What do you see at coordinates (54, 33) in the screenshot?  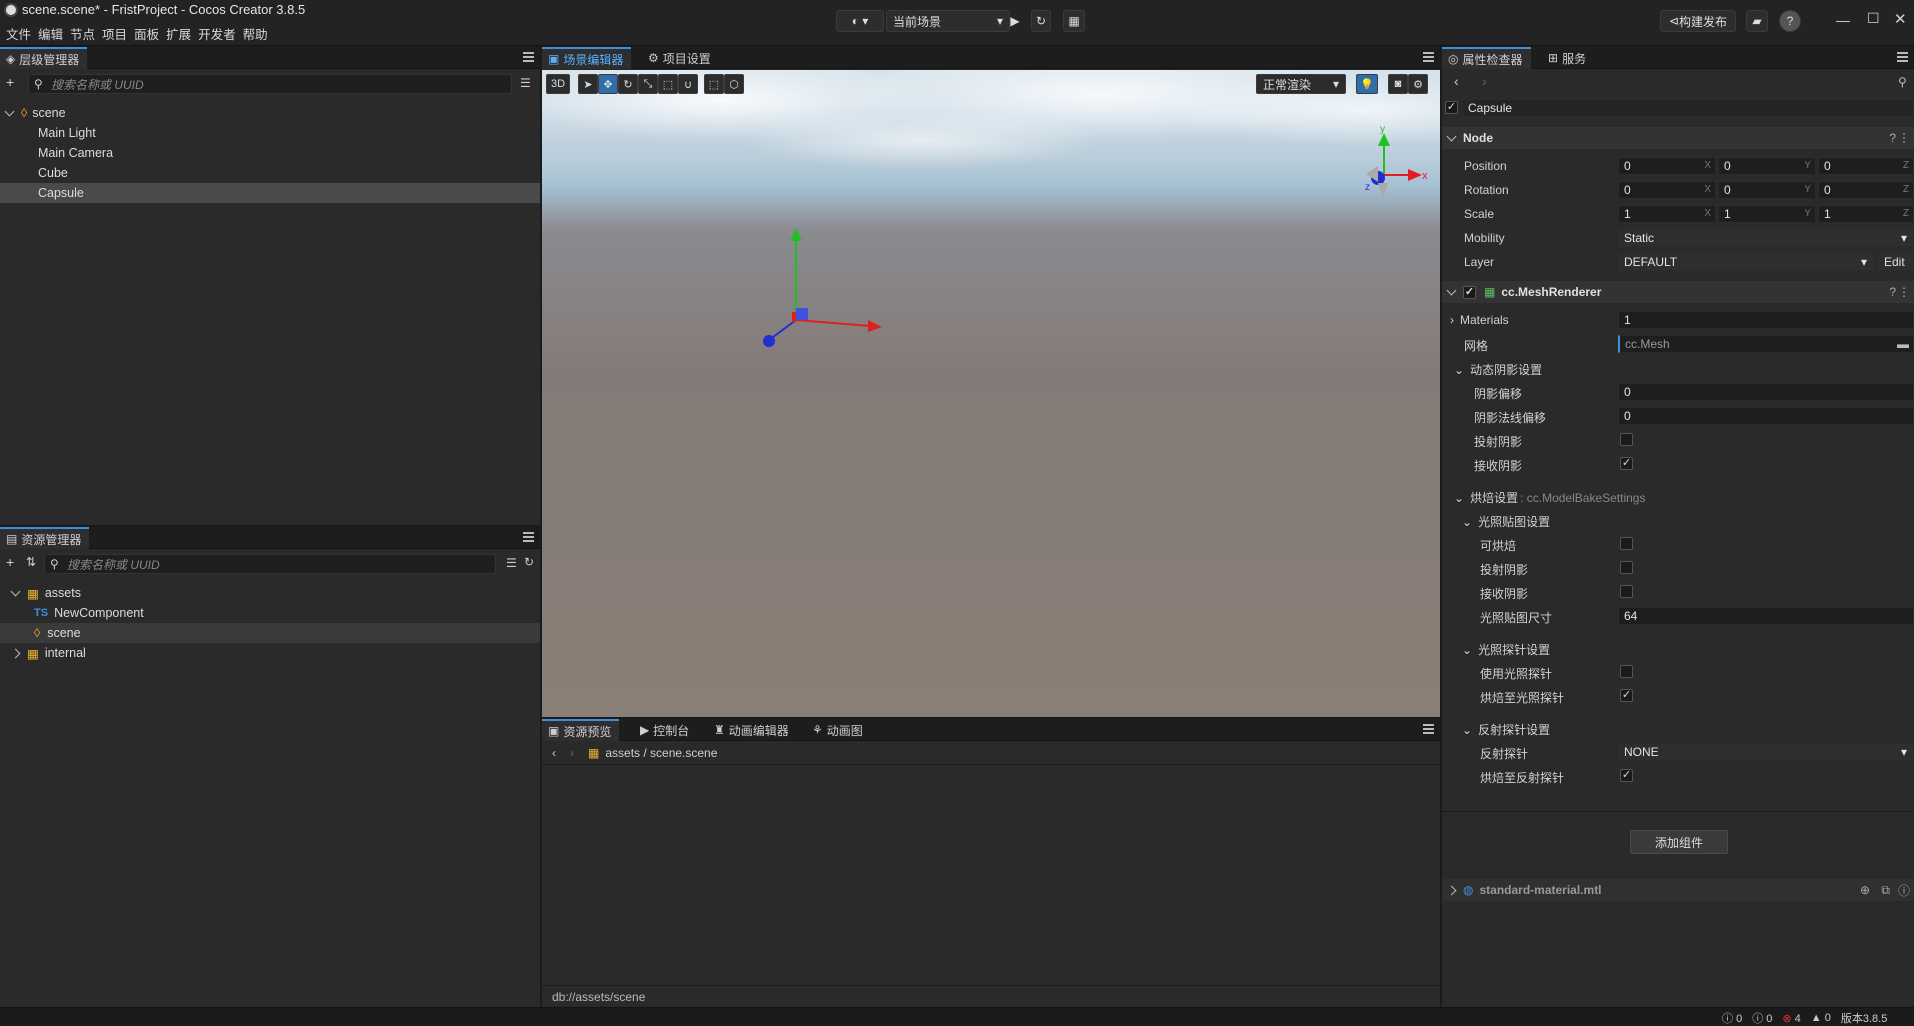 I see `menu-edit: 编辑` at bounding box center [54, 33].